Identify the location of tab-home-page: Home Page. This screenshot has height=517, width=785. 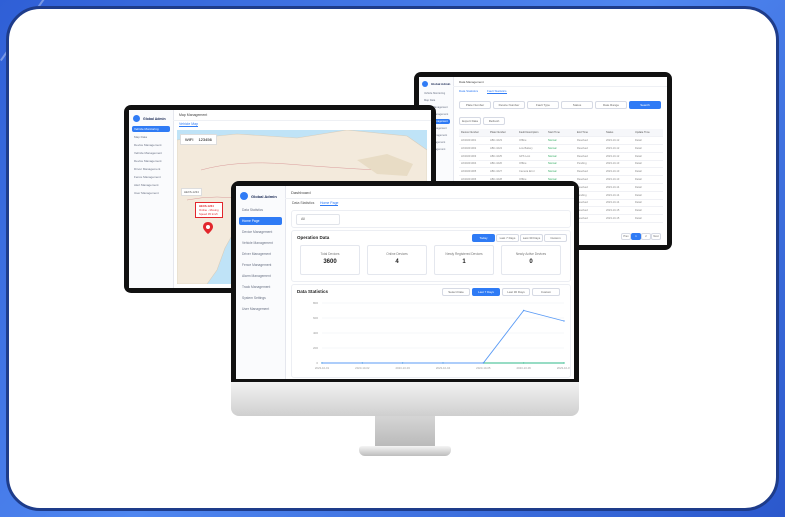
(329, 203).